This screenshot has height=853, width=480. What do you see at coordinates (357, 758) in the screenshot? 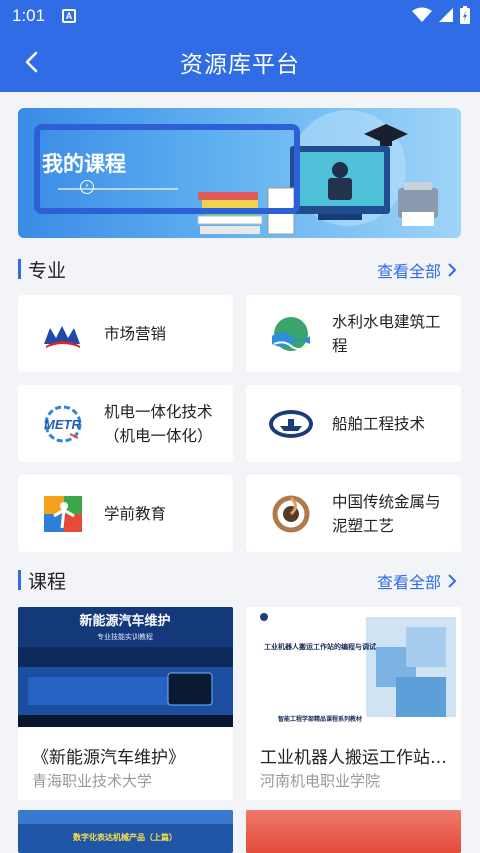
I see `course-title: 工业机器人搬运工作站的编程与调试` at bounding box center [357, 758].